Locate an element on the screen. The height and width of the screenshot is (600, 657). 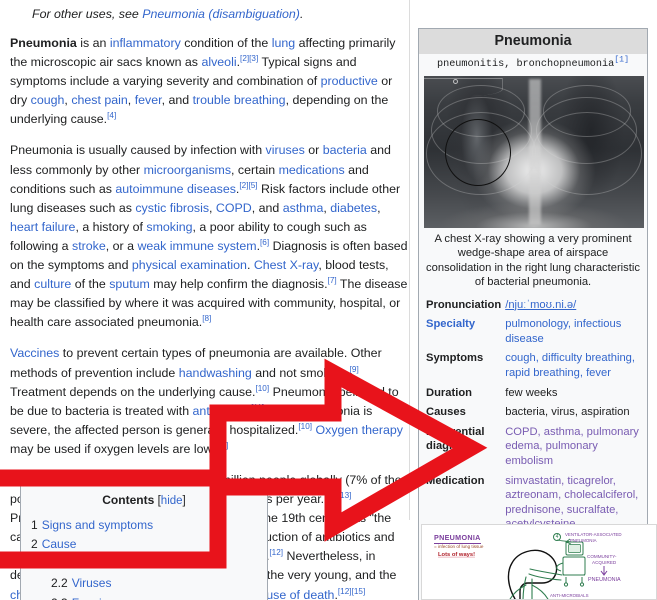
citation-ref-link: [12][15] is located at coordinates (351, 590).